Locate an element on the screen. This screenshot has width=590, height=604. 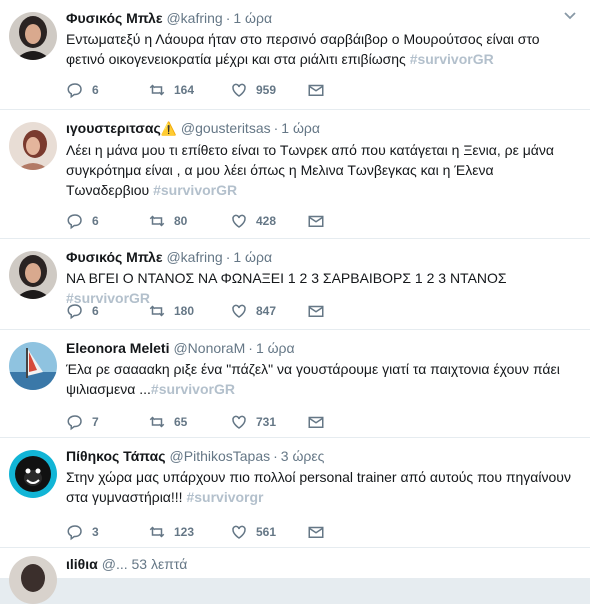
retweet-count: 65 is located at coordinates (181, 422).